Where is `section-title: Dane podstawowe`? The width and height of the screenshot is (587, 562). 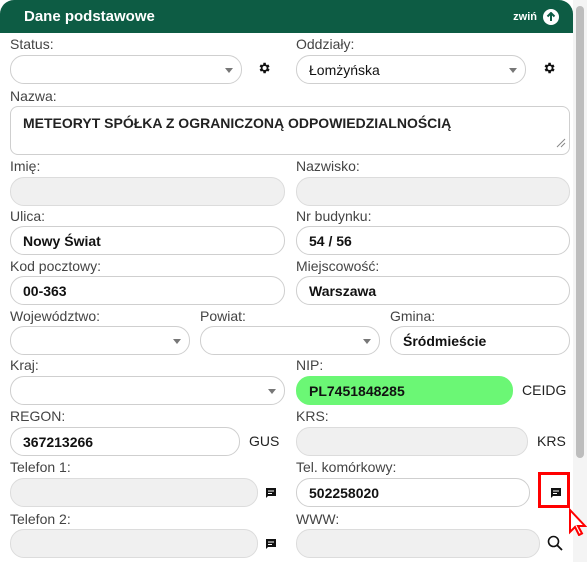 section-title: Dane podstawowe is located at coordinates (89, 16).